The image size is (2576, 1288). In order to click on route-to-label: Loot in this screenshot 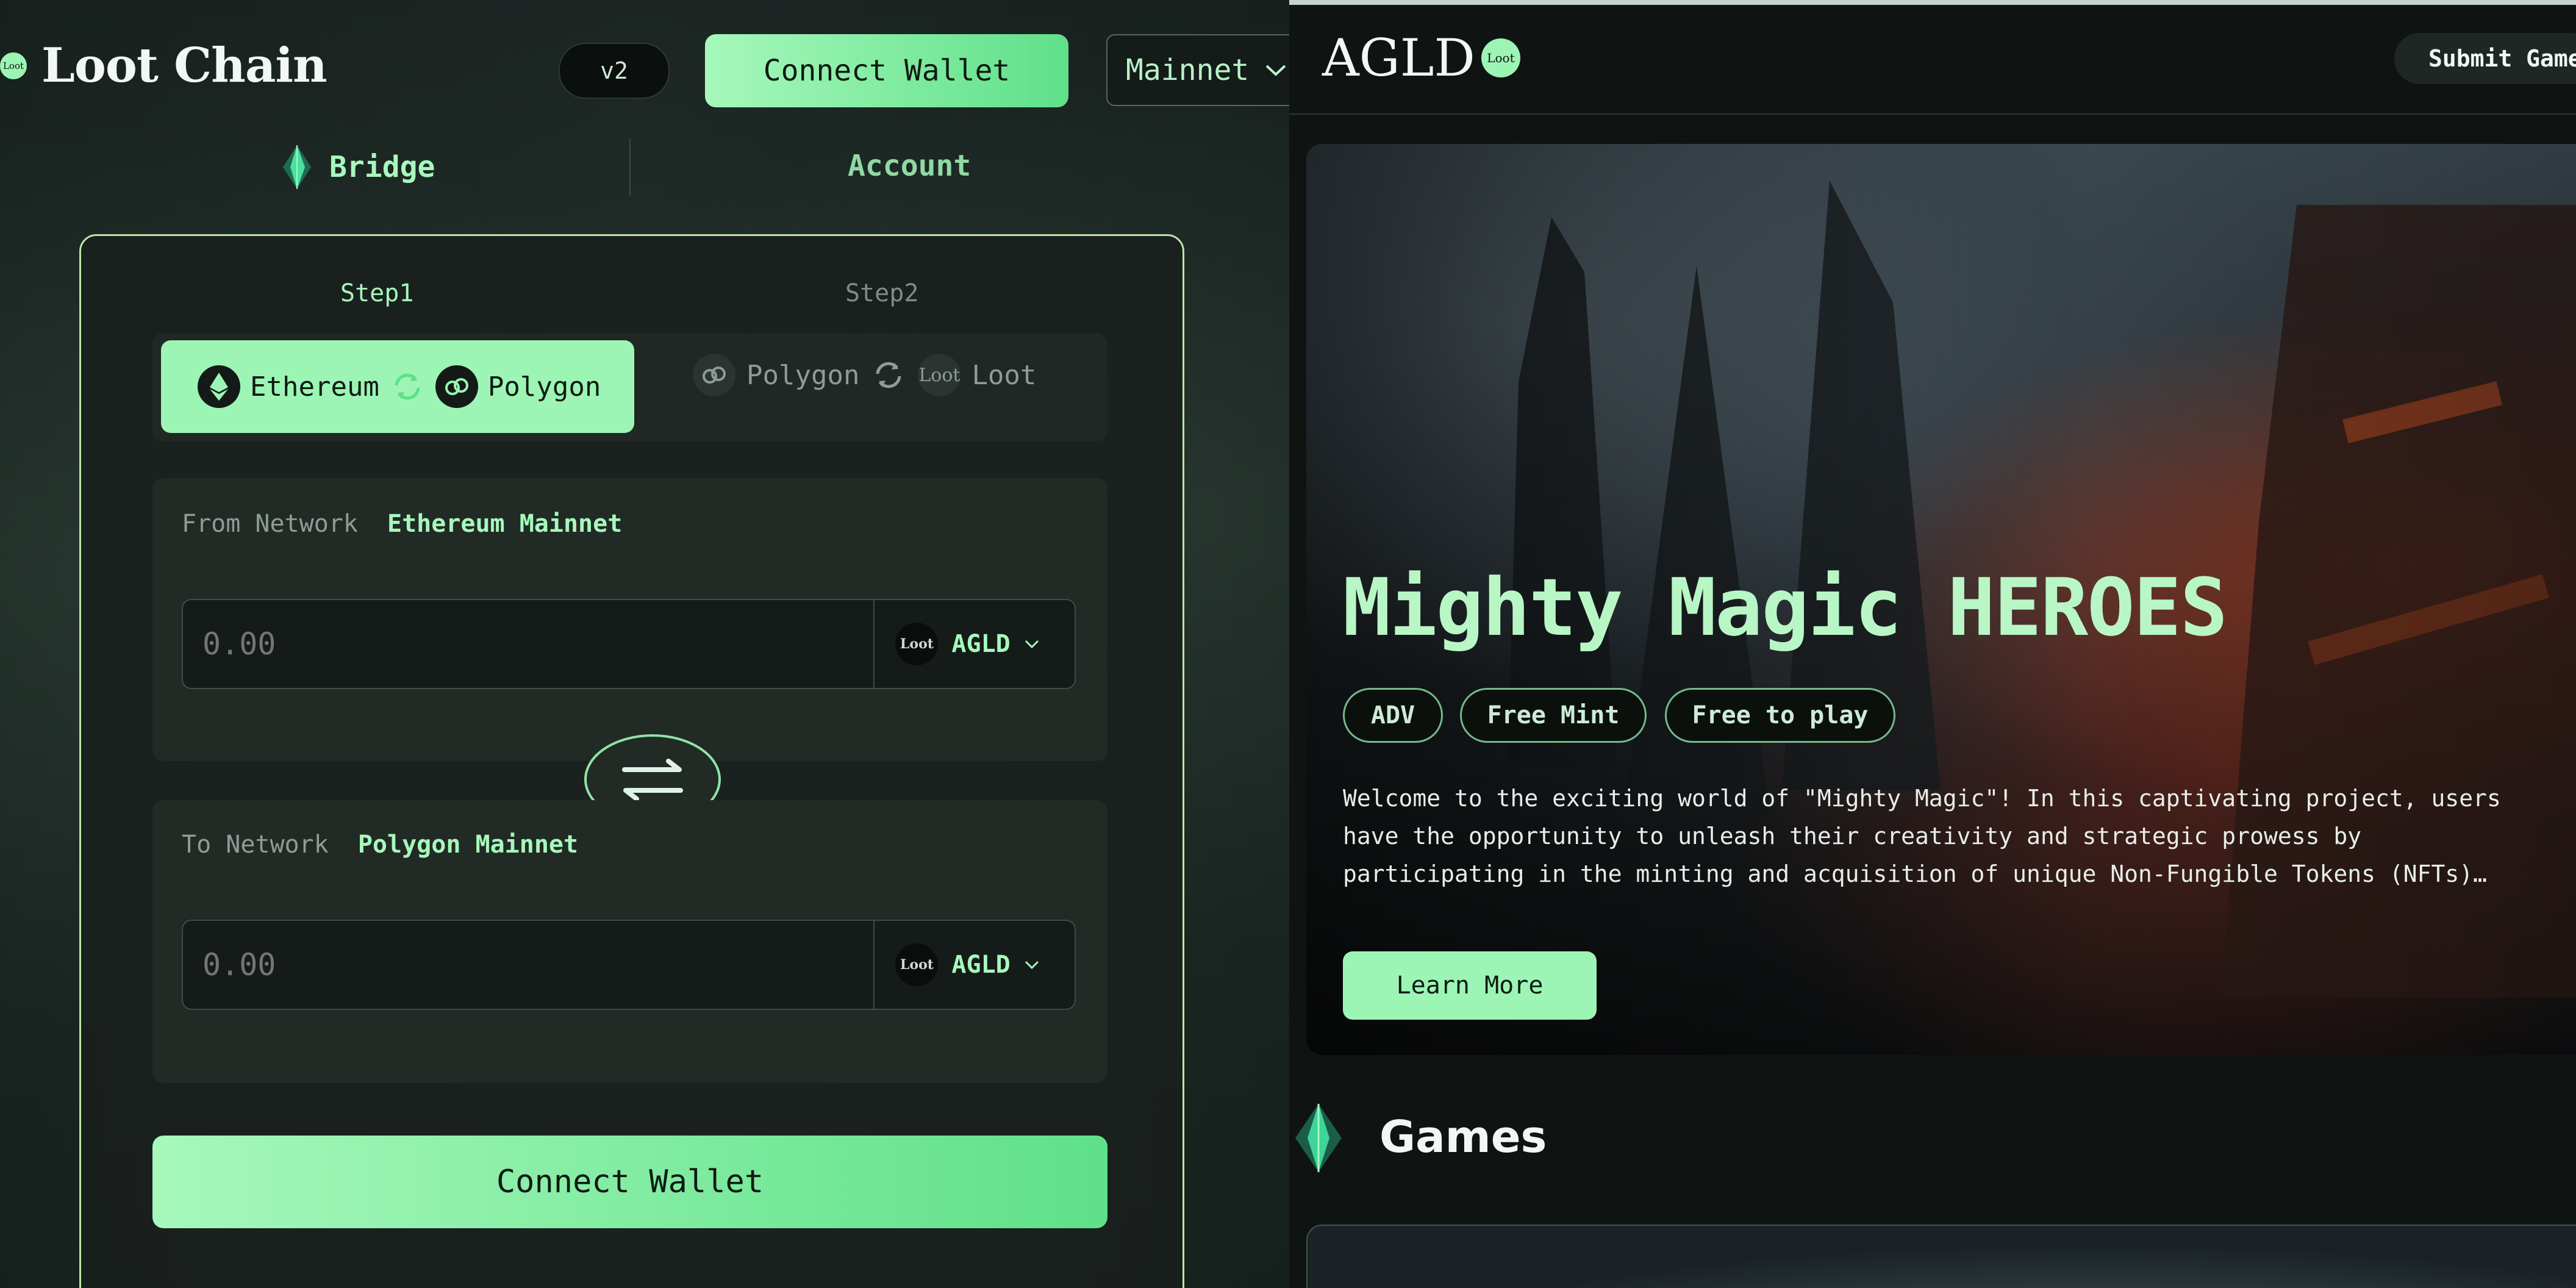, I will do `click(1004, 375)`.